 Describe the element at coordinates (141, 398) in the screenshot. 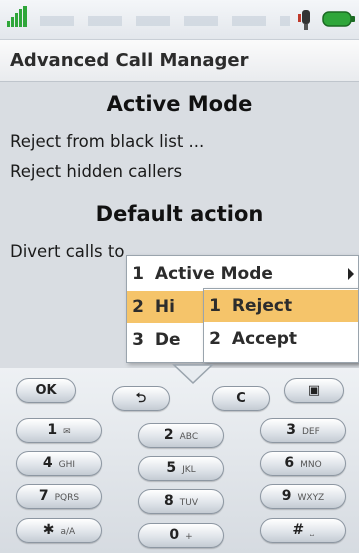

I see `back-key: ⮌` at that location.